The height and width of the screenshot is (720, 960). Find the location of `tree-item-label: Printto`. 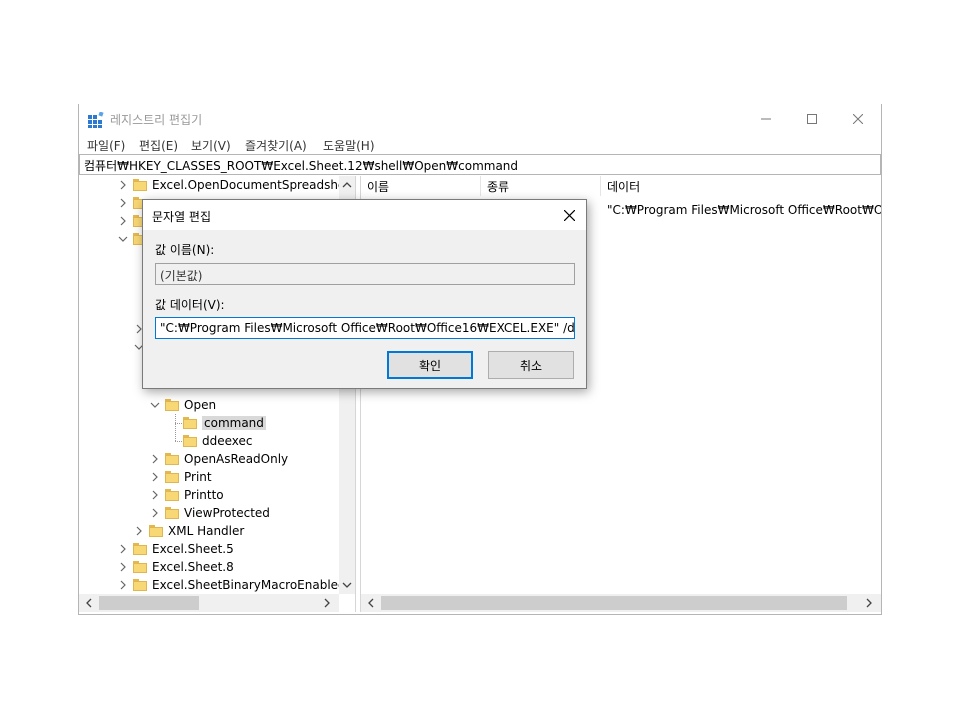

tree-item-label: Printto is located at coordinates (204, 495).